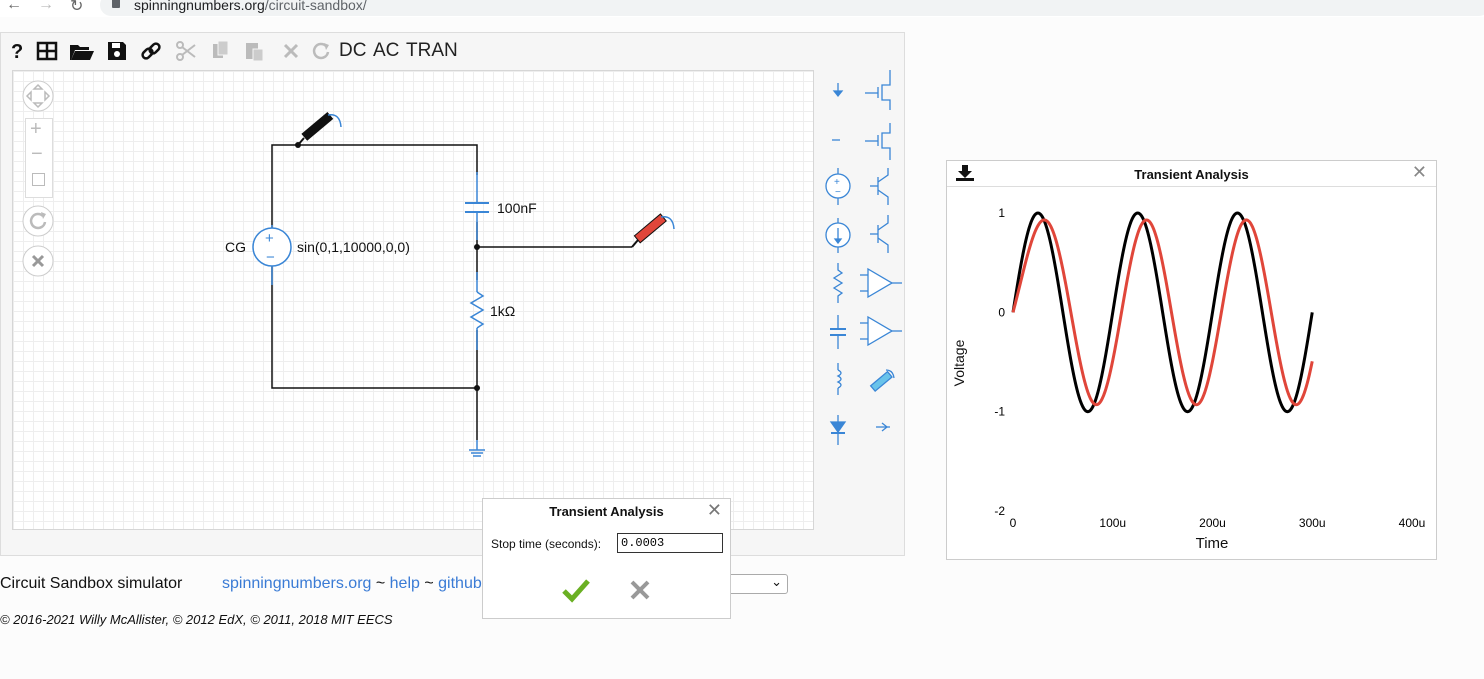 The width and height of the screenshot is (1484, 679). What do you see at coordinates (879, 234) in the screenshot?
I see `pnp-part-icon` at bounding box center [879, 234].